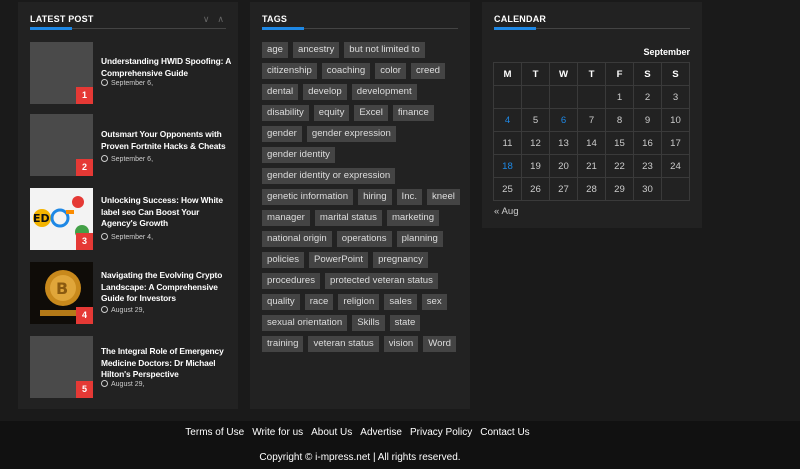 The image size is (800, 469). Describe the element at coordinates (515, 28) in the screenshot. I see `heading-accent` at that location.